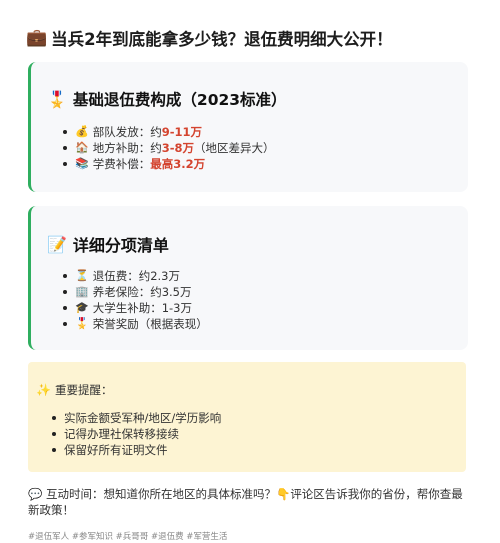 The image size is (500, 543). I want to click on section-heading-text: 详细分项清单, so click(120, 245).